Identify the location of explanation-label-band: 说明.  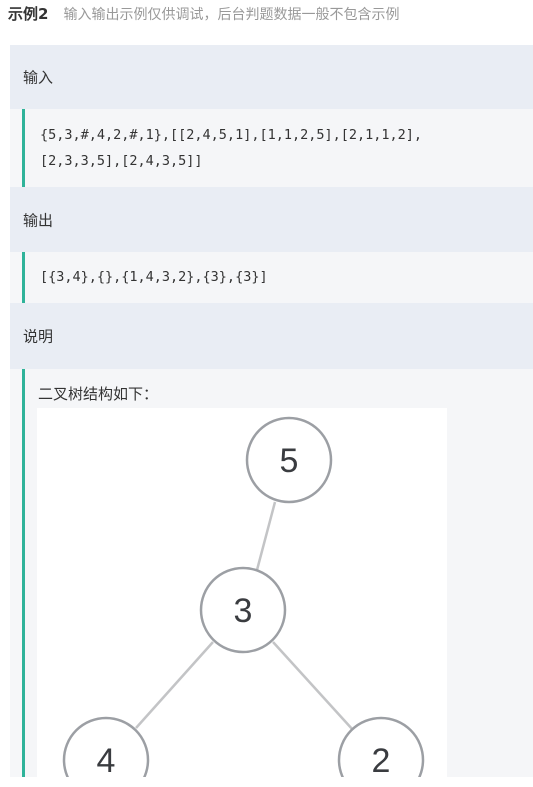
(271, 336).